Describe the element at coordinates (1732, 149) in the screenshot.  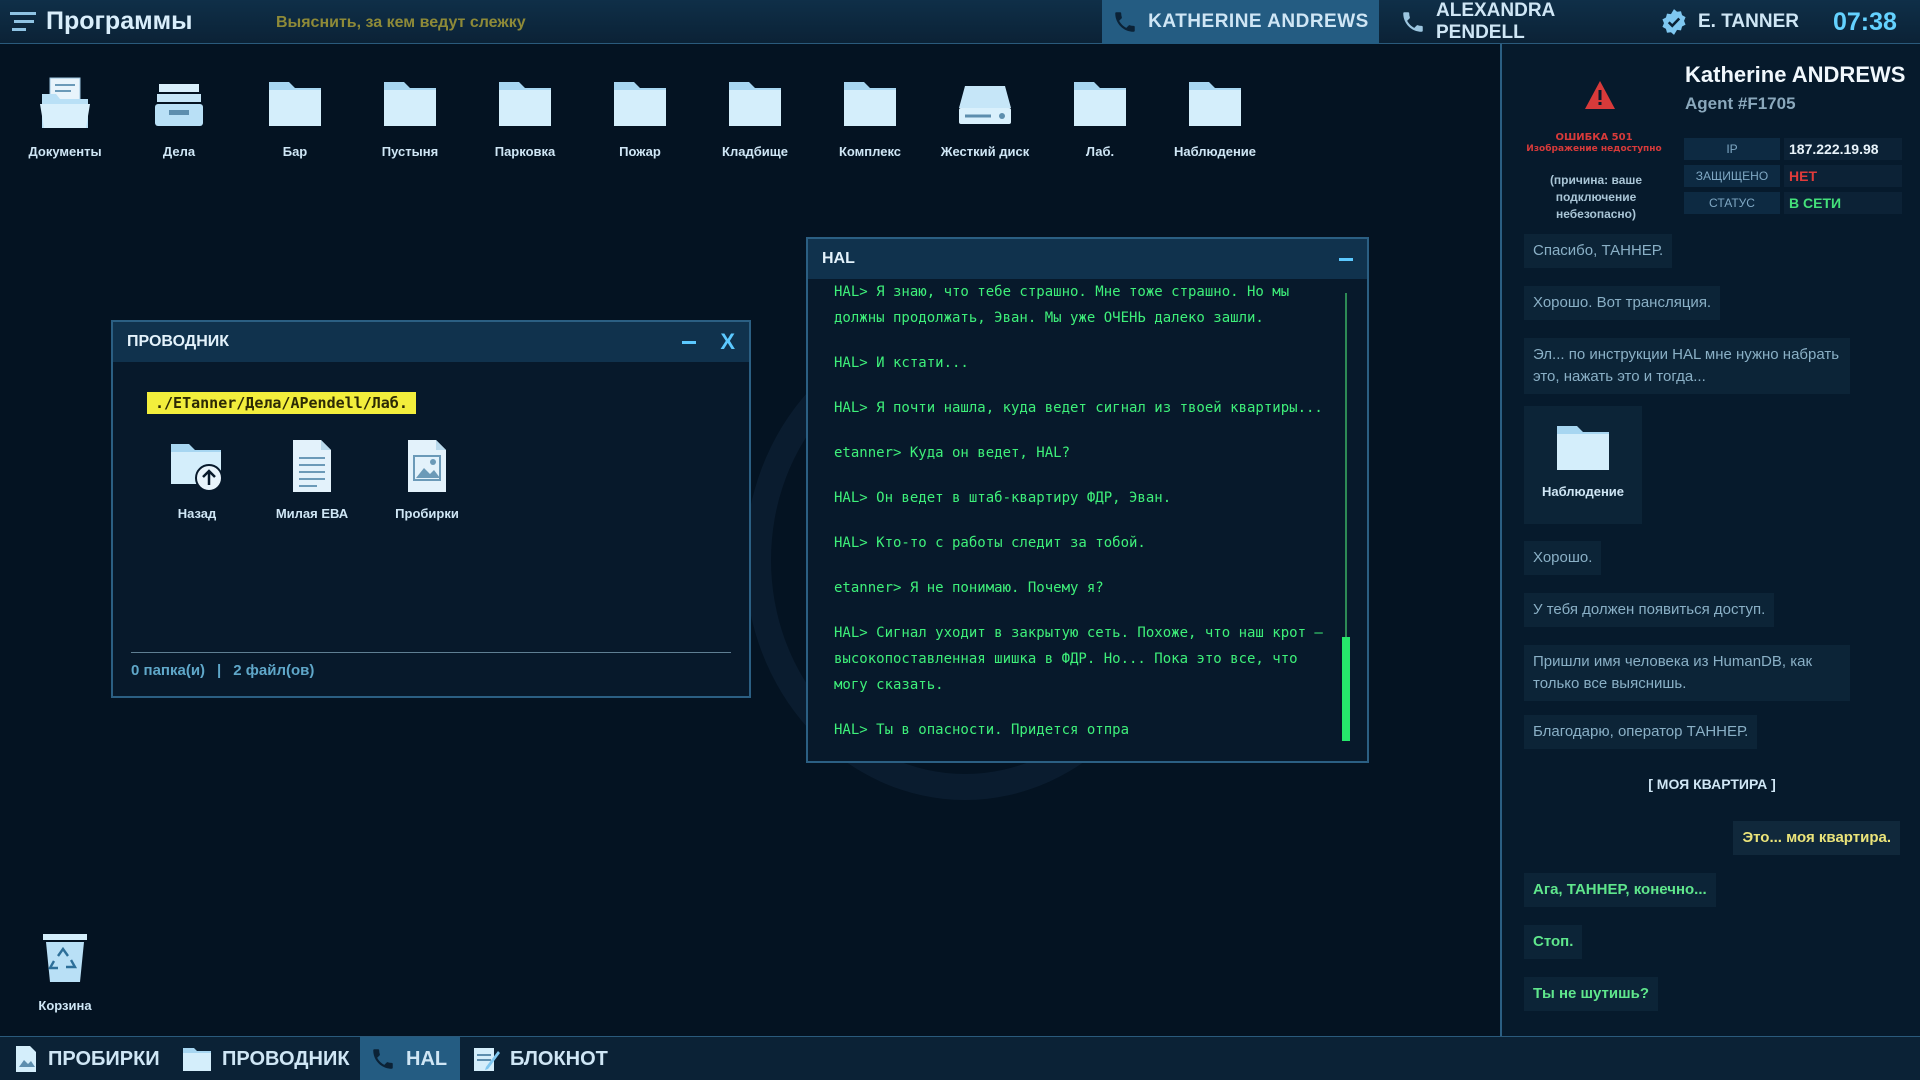
I see `info-key: IP` at that location.